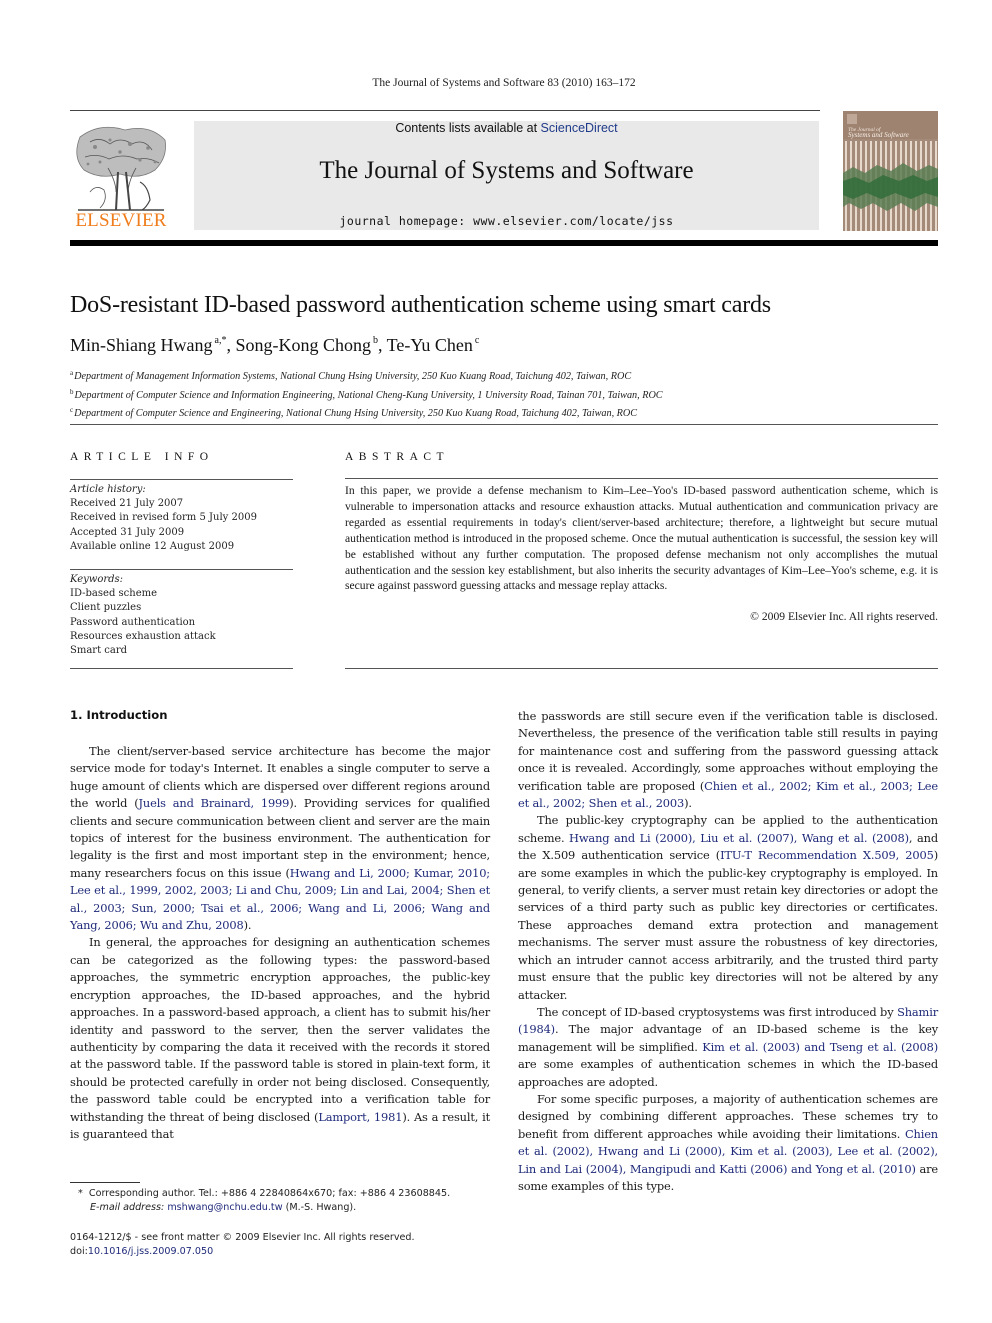  Describe the element at coordinates (108, 489) in the screenshot. I see `article-history-label: Article history:` at that location.